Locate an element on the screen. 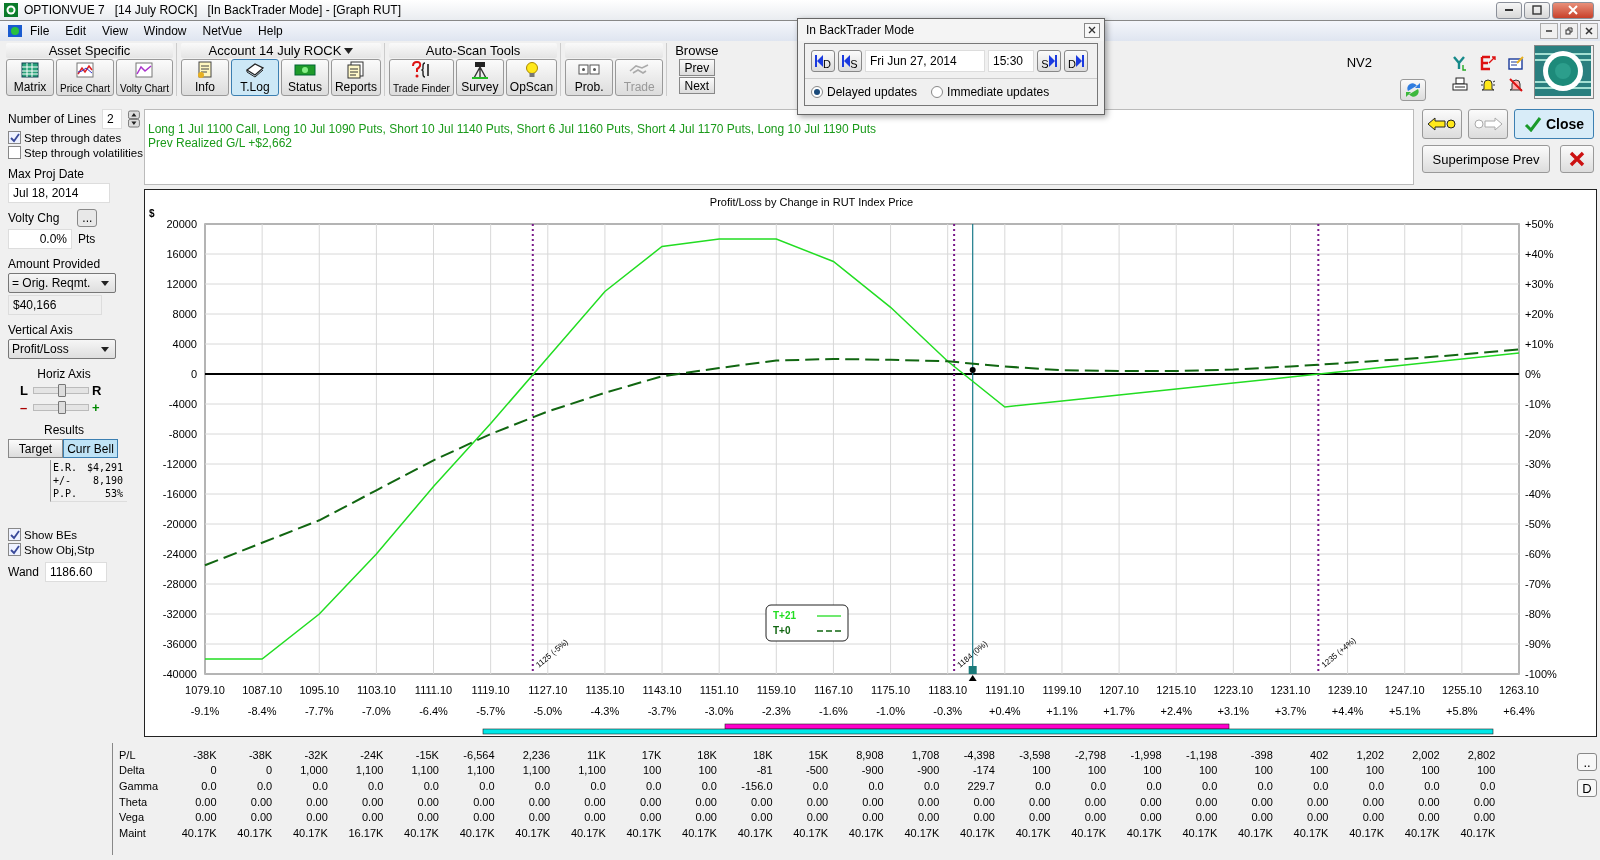  table-cell-text: -900 is located at coordinates (928, 770).